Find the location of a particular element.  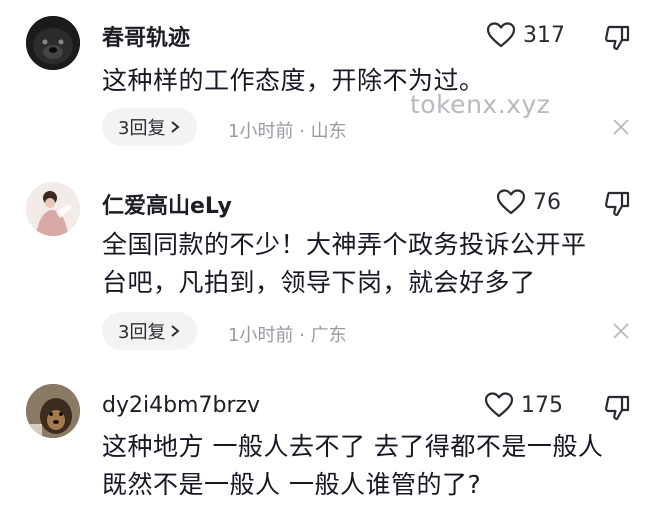

like-count: 175 is located at coordinates (542, 405).